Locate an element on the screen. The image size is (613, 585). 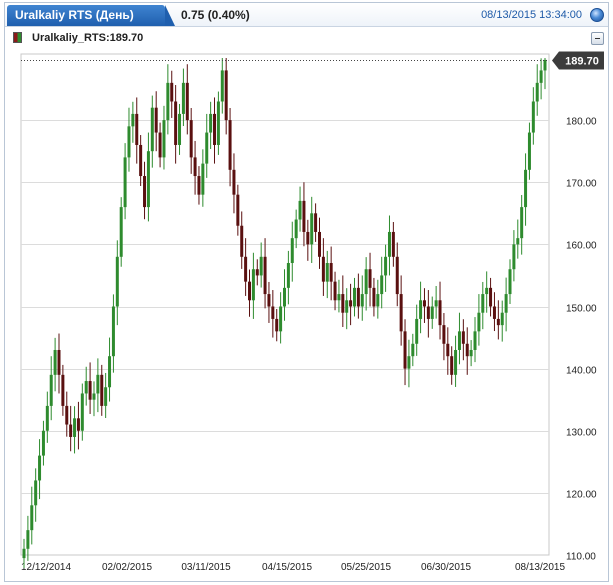
y-tick-label: 150.00 is located at coordinates (581, 309).